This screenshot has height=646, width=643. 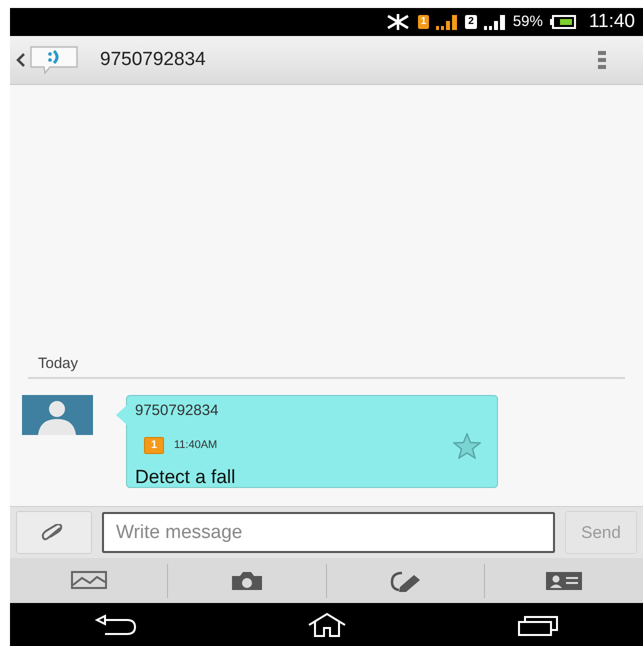 What do you see at coordinates (54, 532) in the screenshot?
I see `attach-button` at bounding box center [54, 532].